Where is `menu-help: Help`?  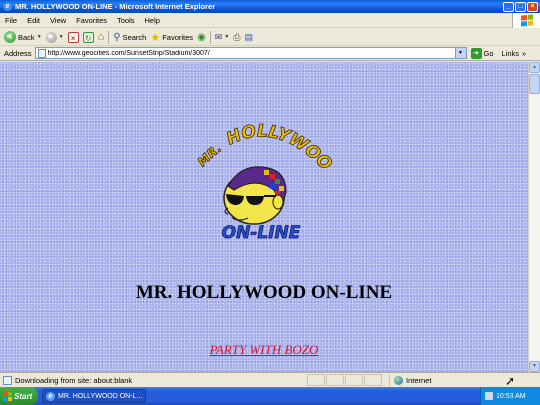
menu-help: Help is located at coordinates (152, 20).